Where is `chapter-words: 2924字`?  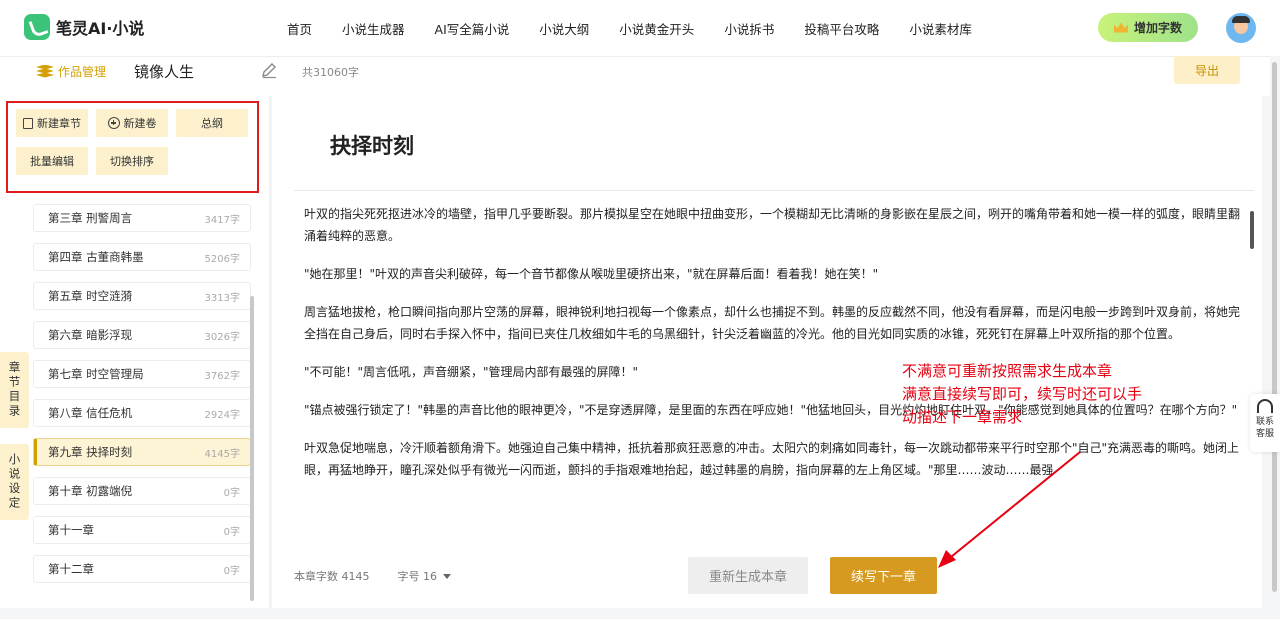
chapter-words: 2924字 is located at coordinates (222, 415).